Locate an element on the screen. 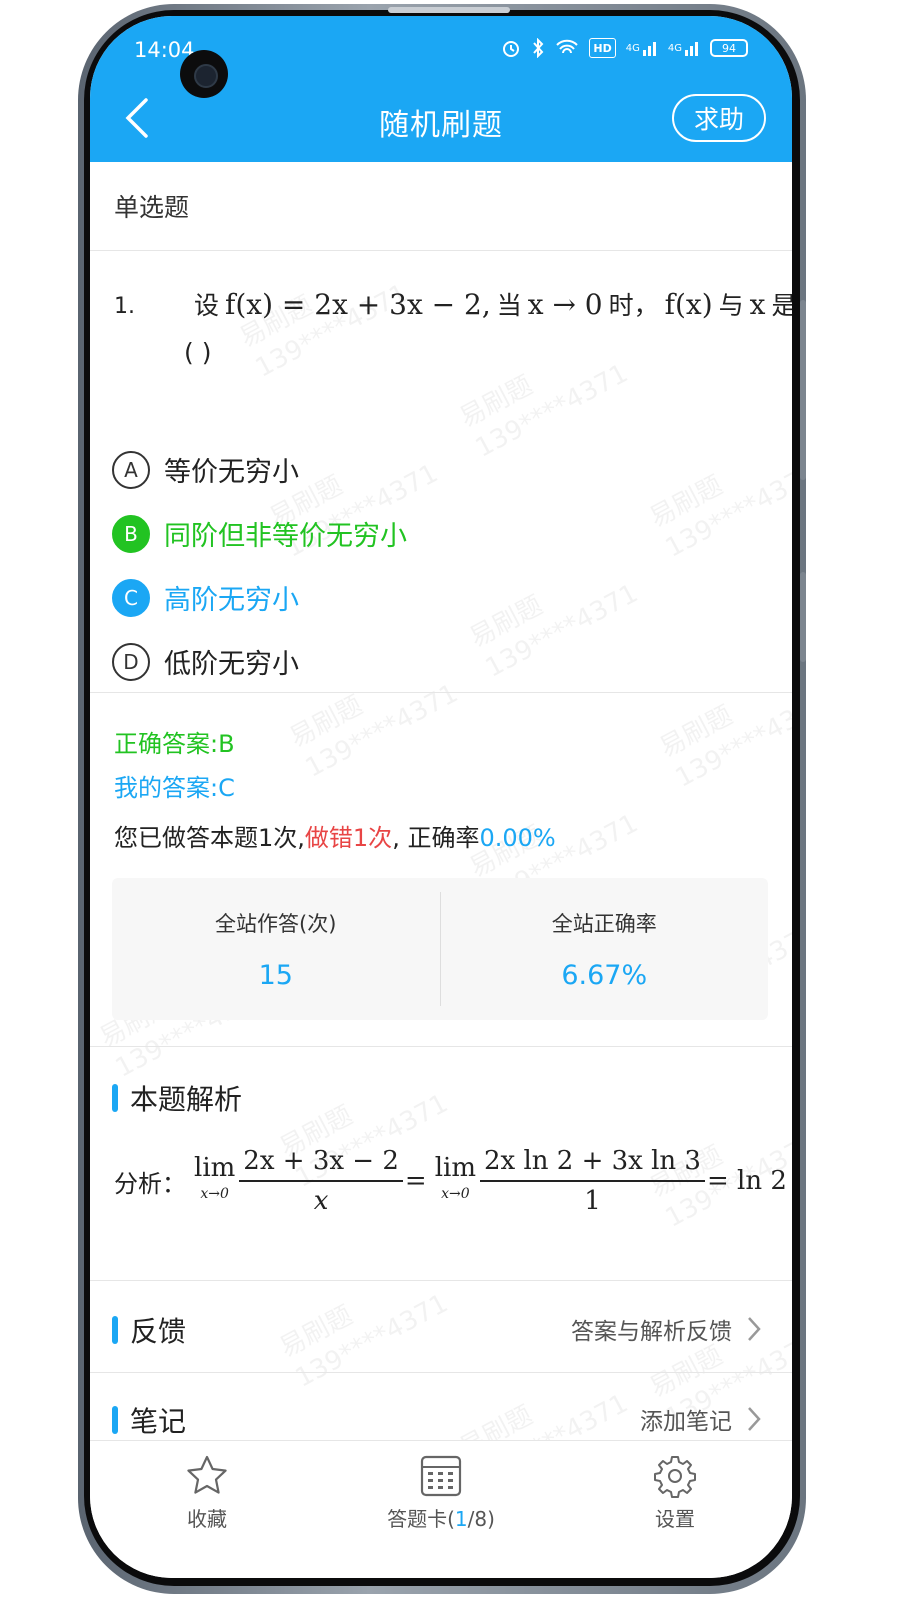  nav-label: 设置 is located at coordinates (675, 1519).